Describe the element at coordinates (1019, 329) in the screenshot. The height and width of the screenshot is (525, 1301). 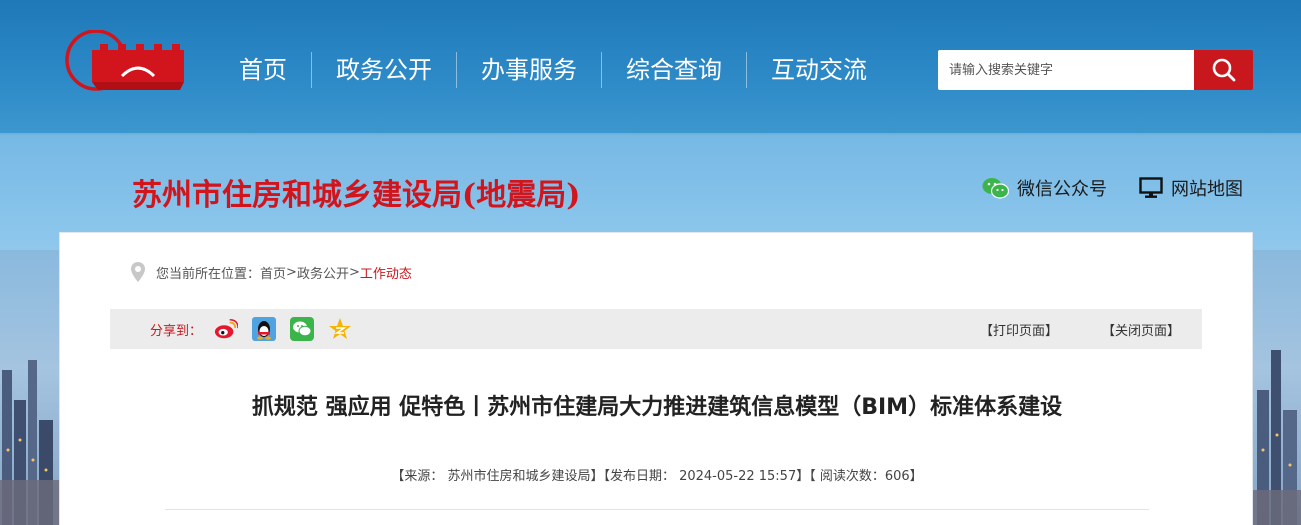
I see `print-page-button: 【打印页面】` at that location.